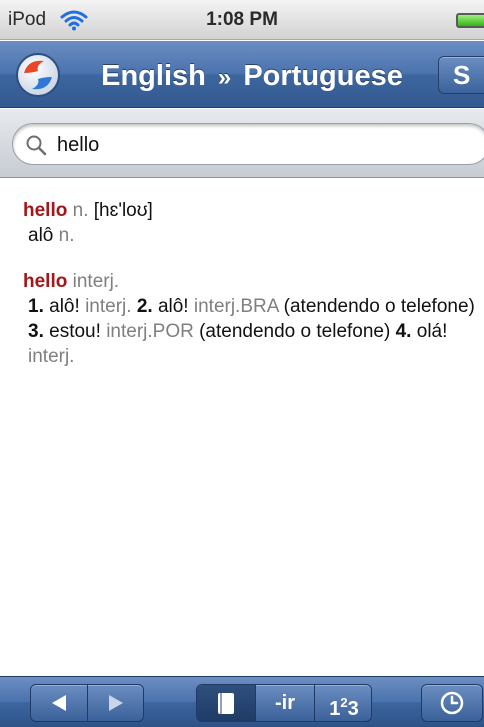 Image resolution: width=484 pixels, height=727 pixels. What do you see at coordinates (470, 20) in the screenshot?
I see `battery-full-icon` at bounding box center [470, 20].